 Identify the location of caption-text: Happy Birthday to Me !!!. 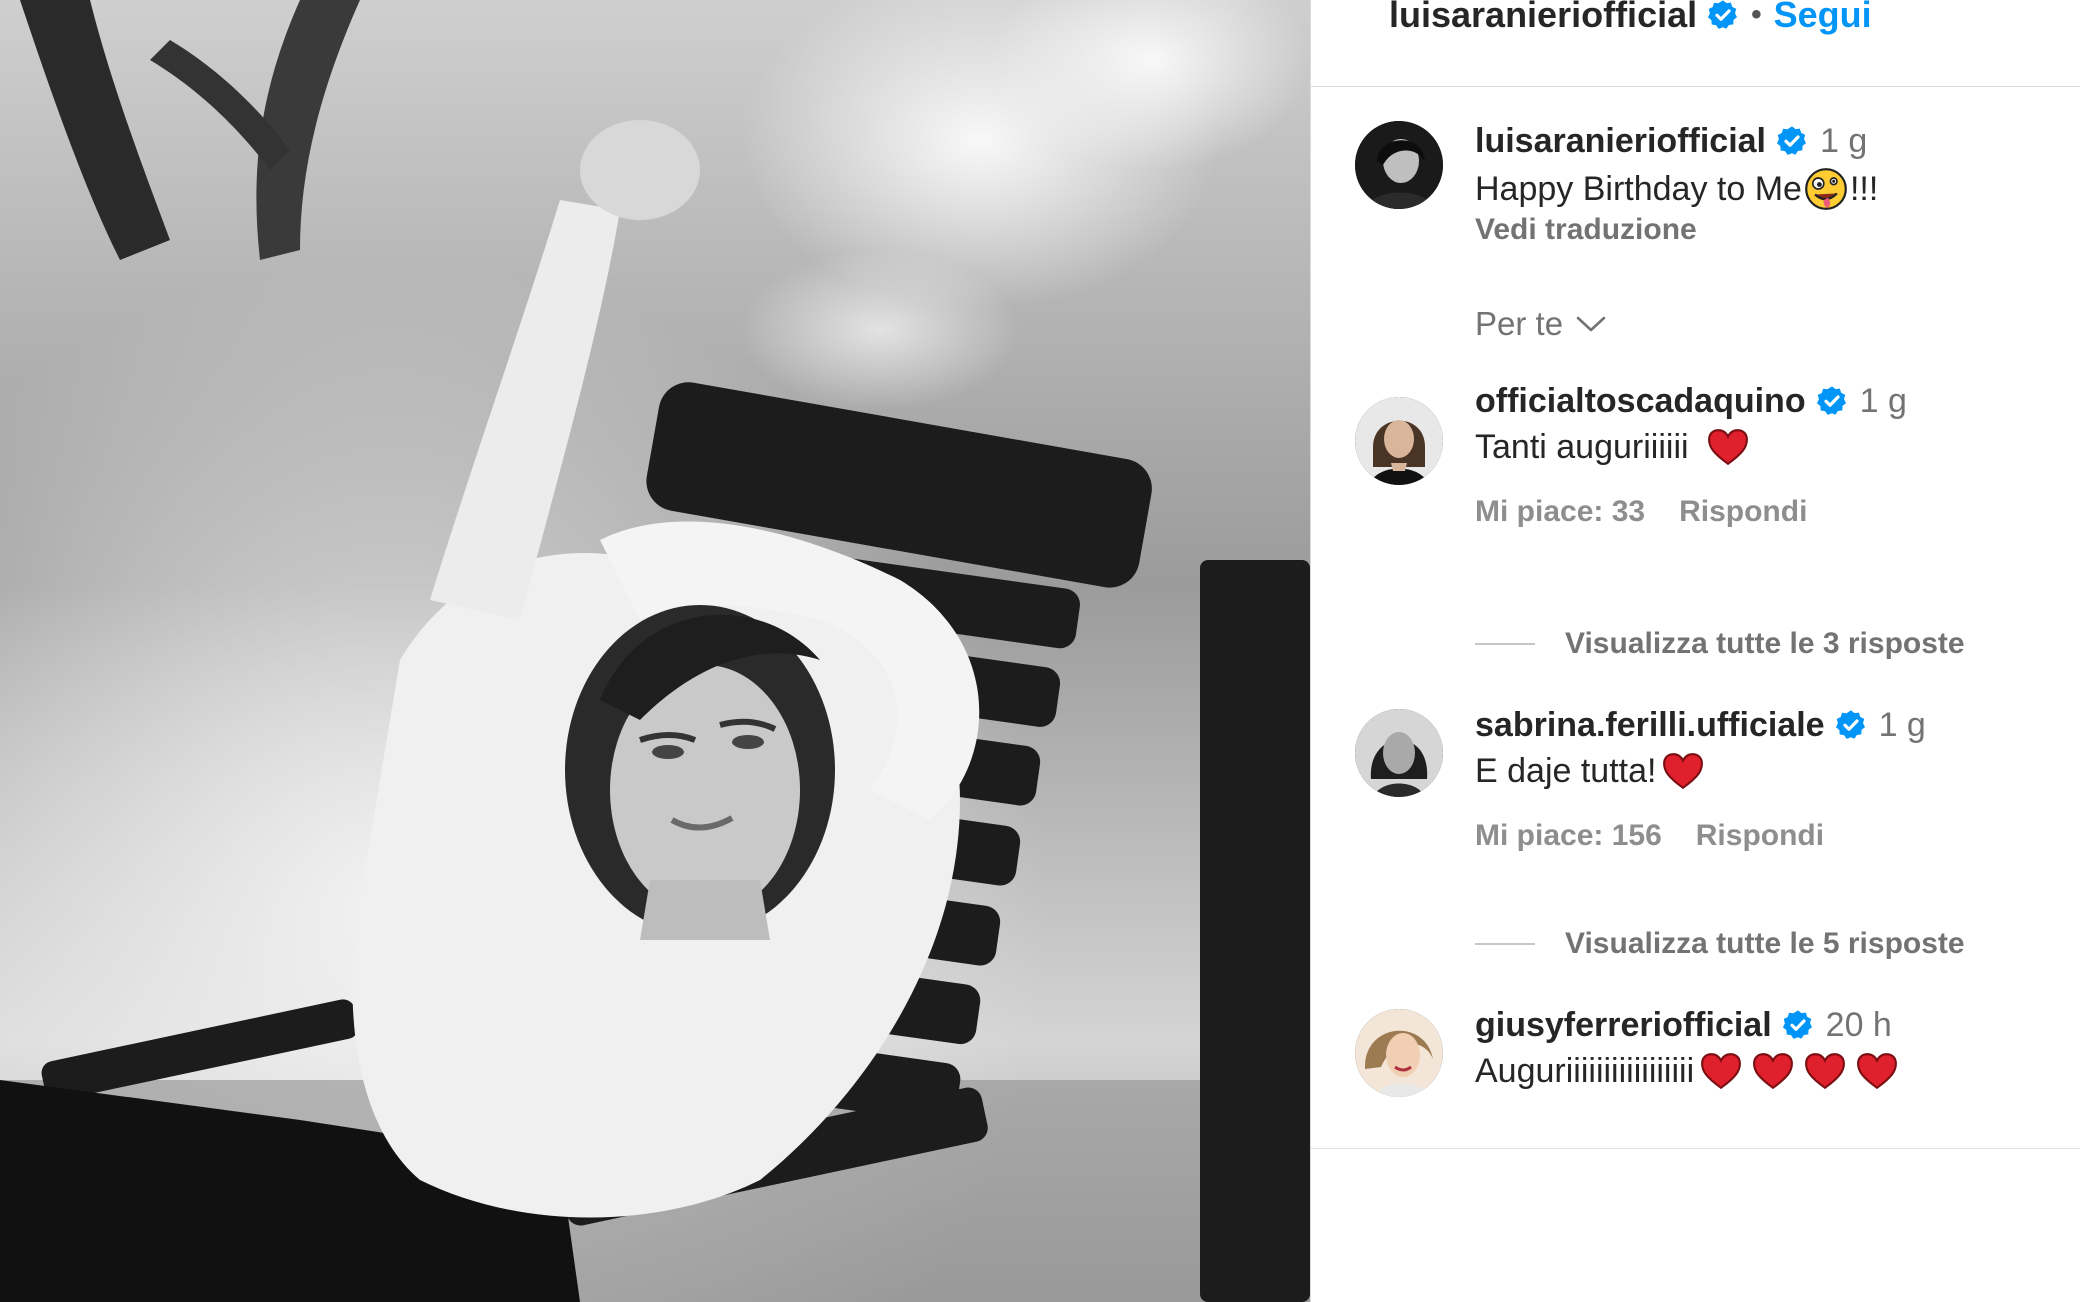
(1775, 189).